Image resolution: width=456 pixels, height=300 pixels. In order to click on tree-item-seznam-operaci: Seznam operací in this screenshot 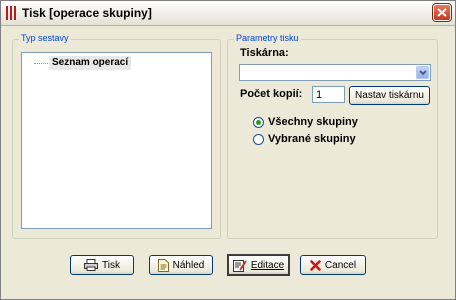, I will do `click(90, 63)`.